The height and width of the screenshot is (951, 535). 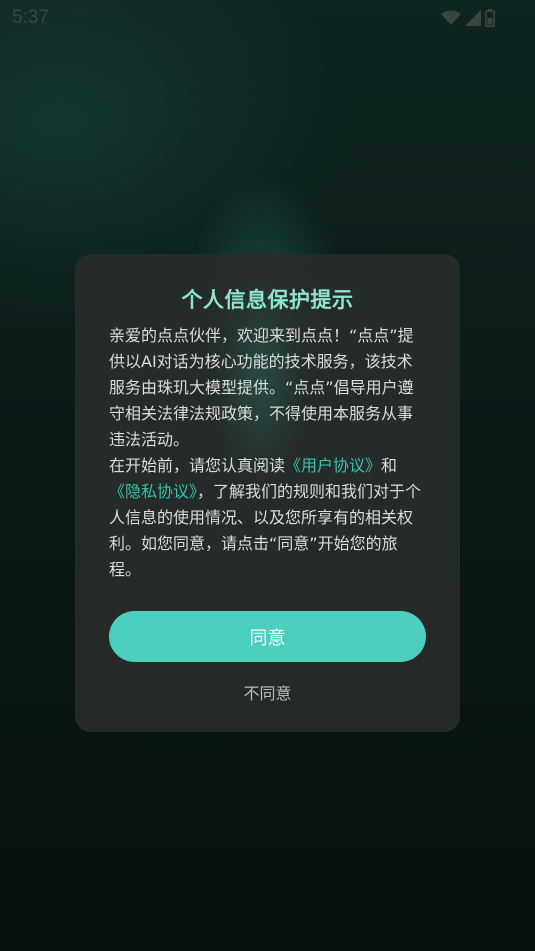 I want to click on agreement-prefix: 在开始前，请您认真阅读, so click(x=197, y=465).